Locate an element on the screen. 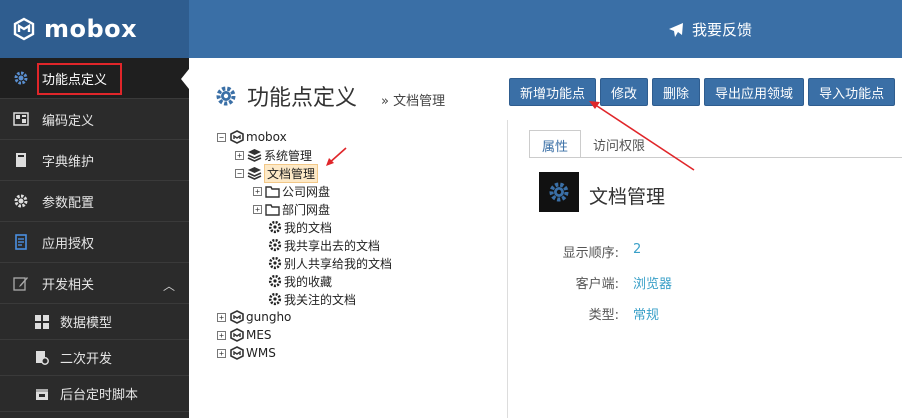  annotation-arrow-to-add-button is located at coordinates (642, 136).